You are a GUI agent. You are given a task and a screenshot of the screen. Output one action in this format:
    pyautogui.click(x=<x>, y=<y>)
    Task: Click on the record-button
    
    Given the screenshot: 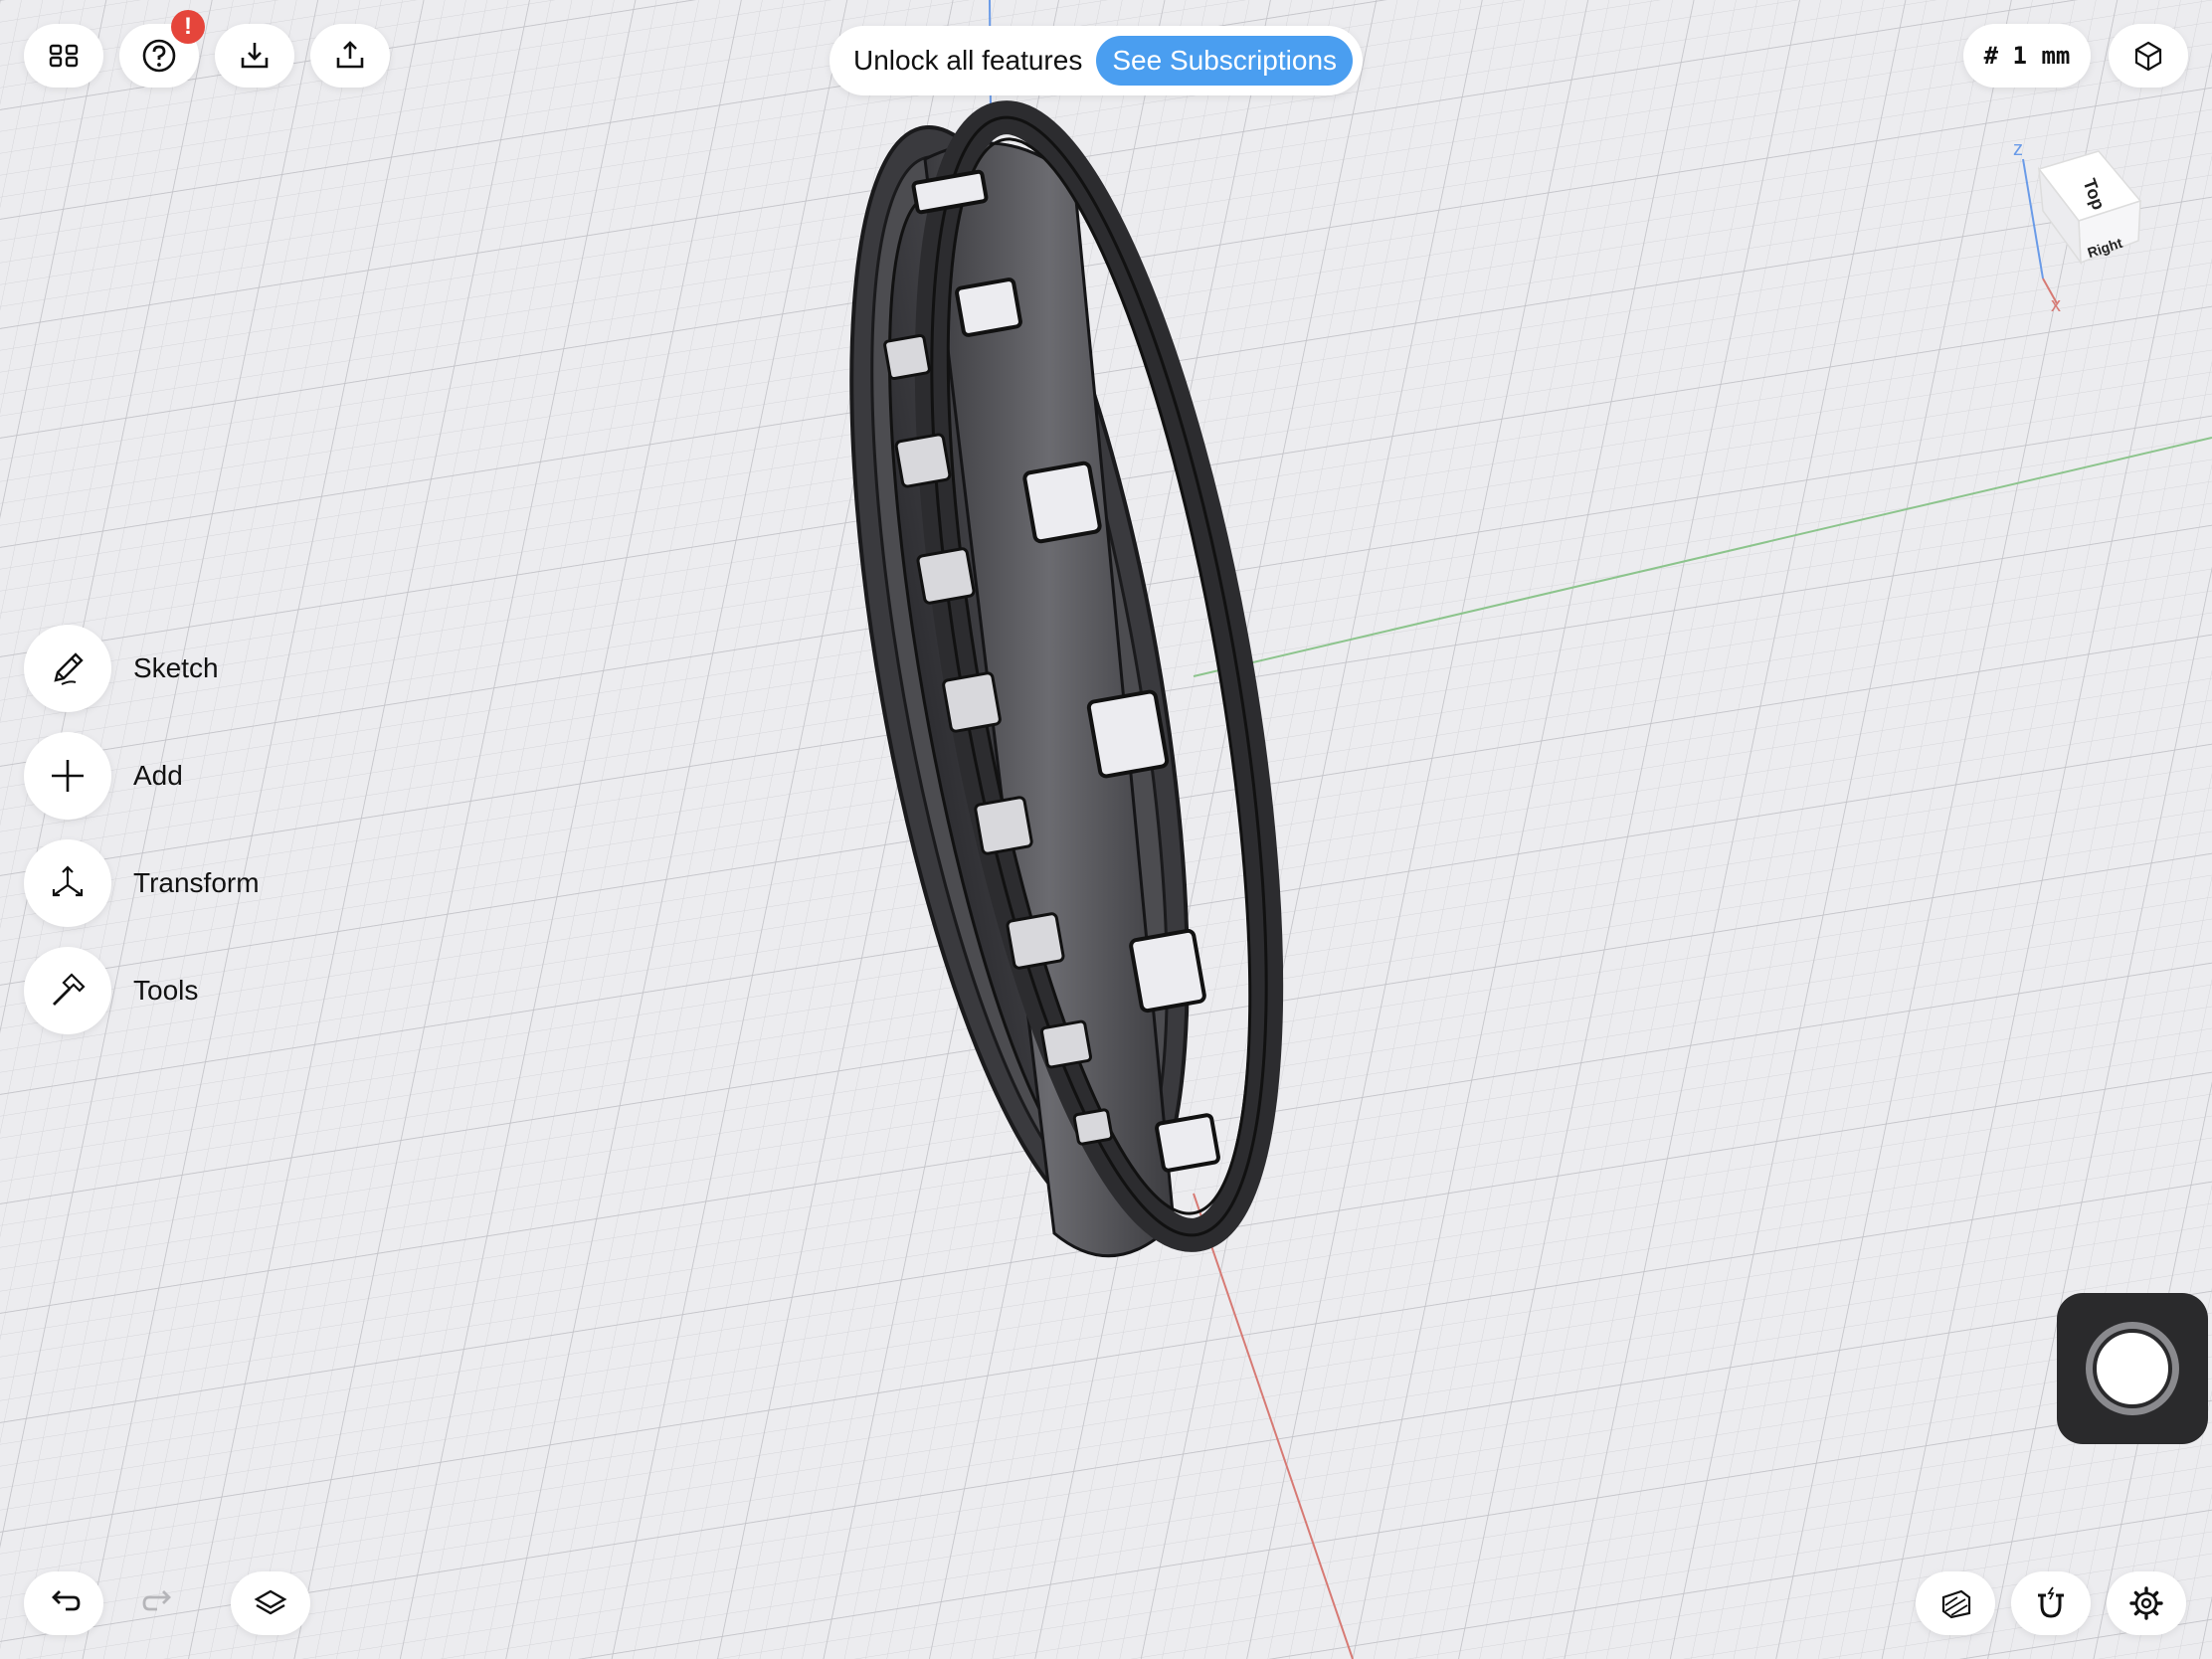 What is the action you would take?
    pyautogui.click(x=2132, y=1368)
    